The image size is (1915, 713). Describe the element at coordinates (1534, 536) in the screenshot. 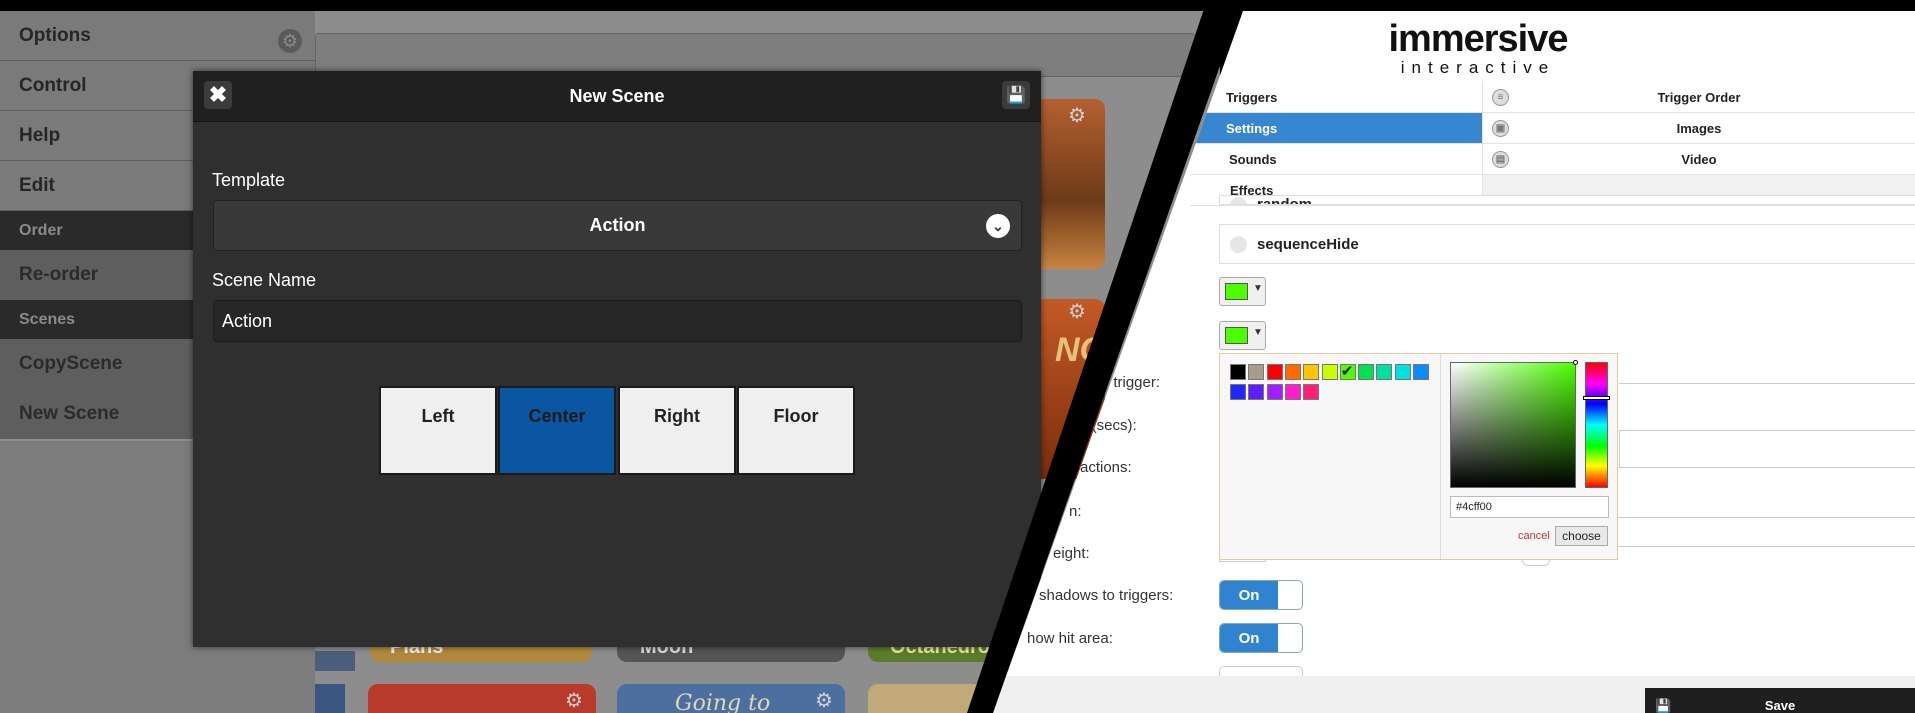

I see `cancel-link: cancel` at that location.